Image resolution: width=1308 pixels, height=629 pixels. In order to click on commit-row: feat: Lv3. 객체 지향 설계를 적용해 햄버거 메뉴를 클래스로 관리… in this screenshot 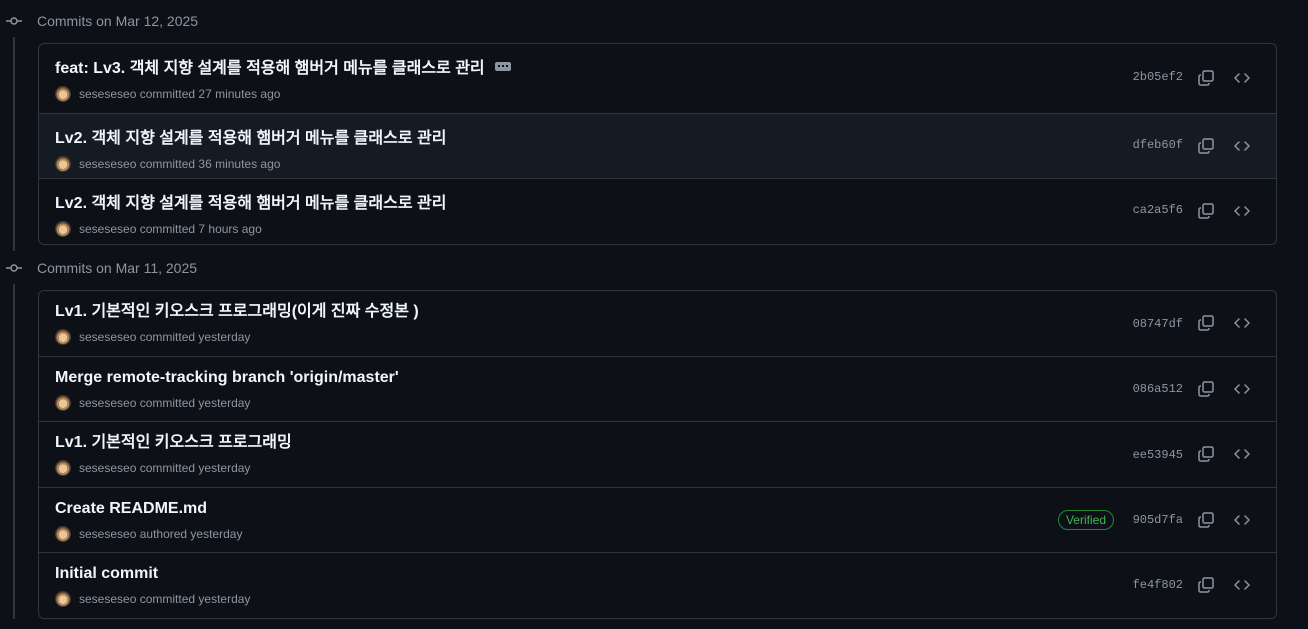, I will do `click(657, 78)`.